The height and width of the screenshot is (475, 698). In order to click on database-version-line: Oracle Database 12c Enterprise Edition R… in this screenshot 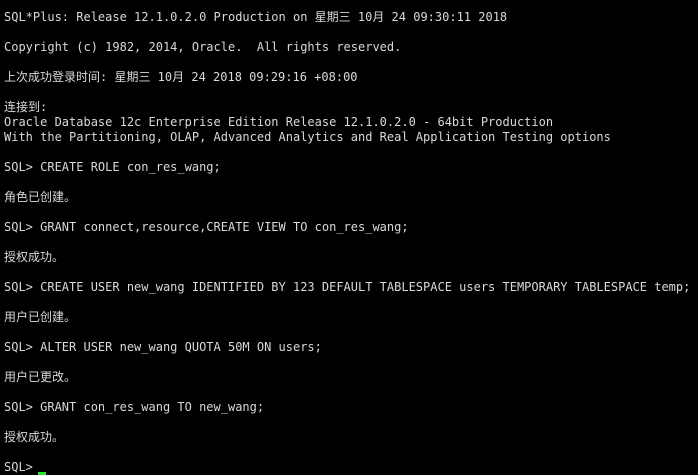, I will do `click(279, 122)`.